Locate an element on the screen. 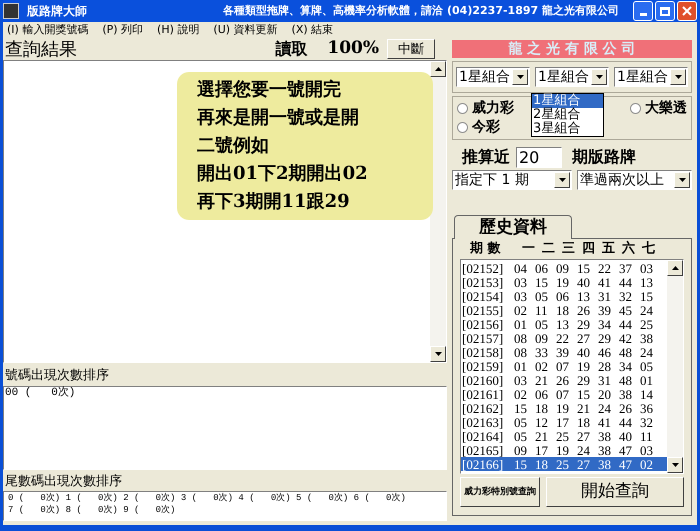 The image size is (700, 531). start-query-button: 開始查詢 is located at coordinates (615, 492).